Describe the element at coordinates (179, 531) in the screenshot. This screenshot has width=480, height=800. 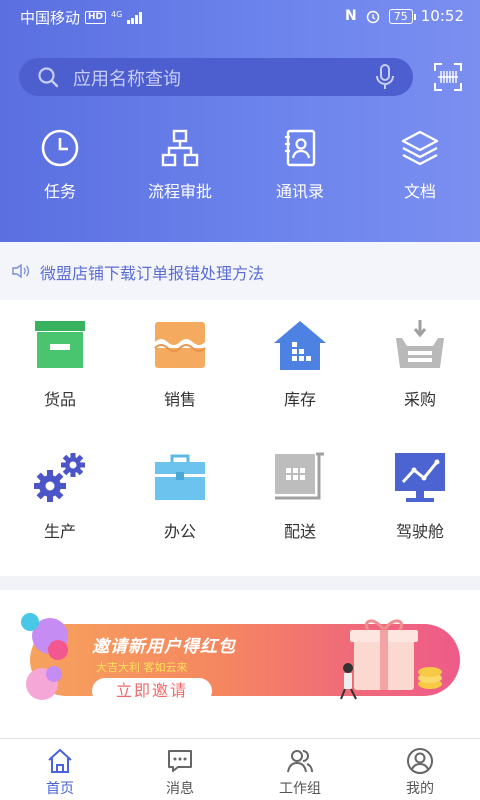
I see `app-label: 办公` at that location.